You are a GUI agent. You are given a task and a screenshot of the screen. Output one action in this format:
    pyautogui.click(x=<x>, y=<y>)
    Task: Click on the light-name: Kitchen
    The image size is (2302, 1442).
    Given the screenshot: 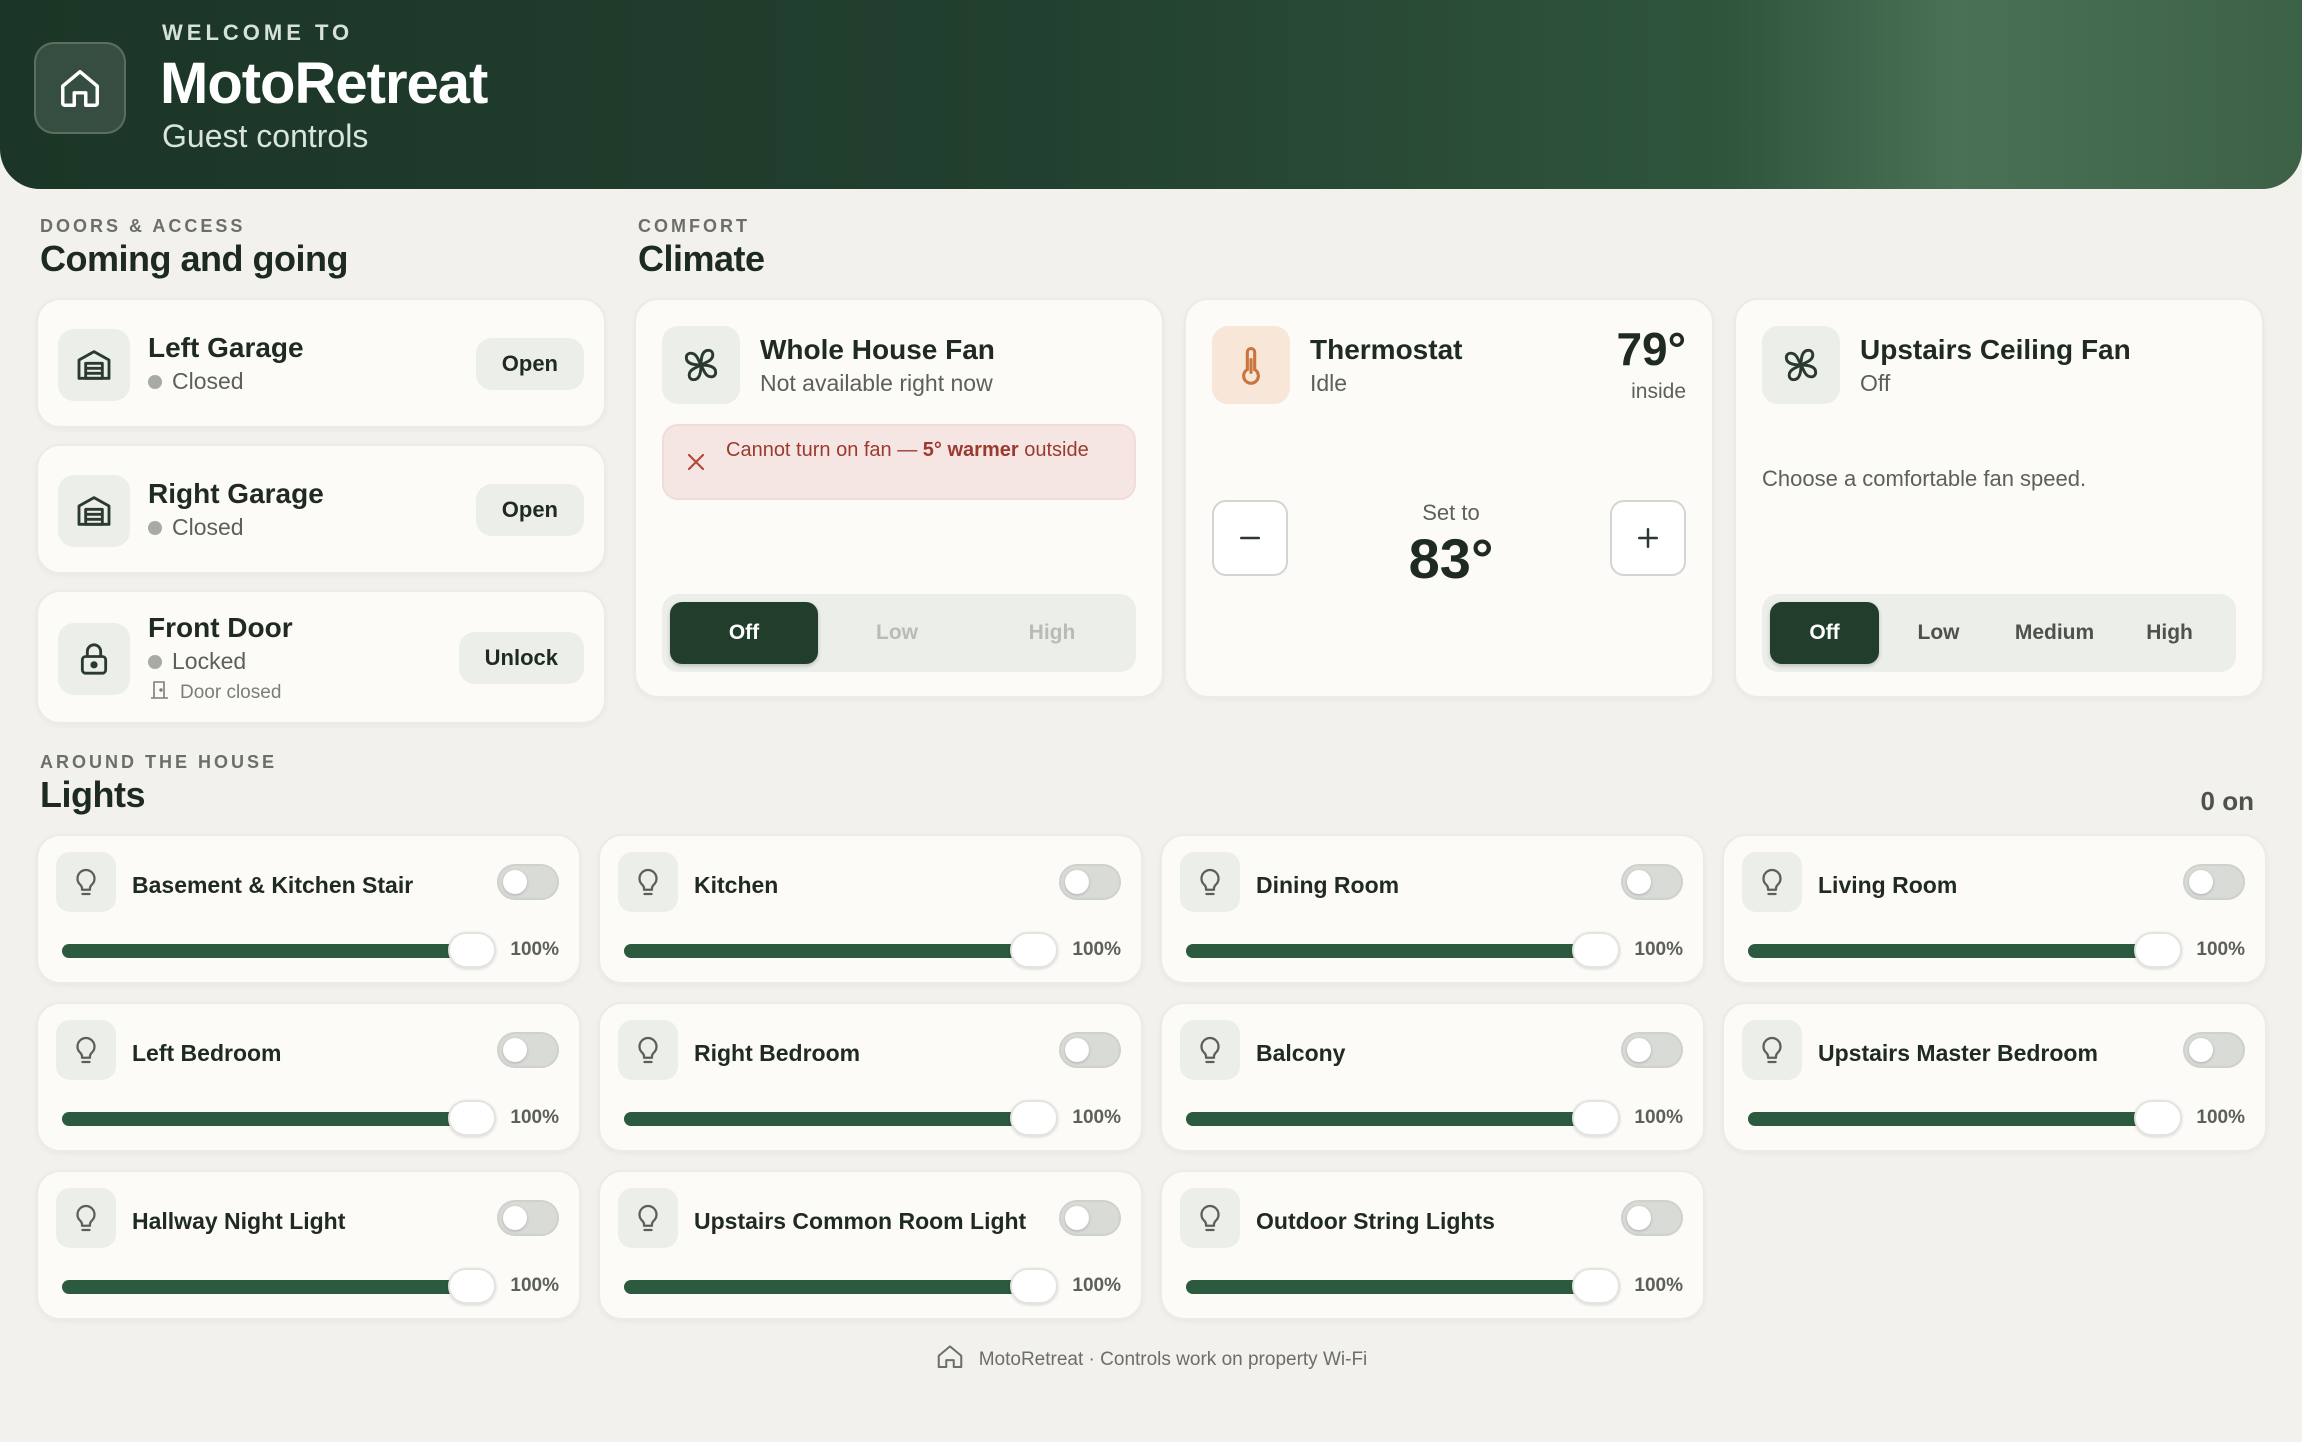 What is the action you would take?
    pyautogui.click(x=736, y=885)
    